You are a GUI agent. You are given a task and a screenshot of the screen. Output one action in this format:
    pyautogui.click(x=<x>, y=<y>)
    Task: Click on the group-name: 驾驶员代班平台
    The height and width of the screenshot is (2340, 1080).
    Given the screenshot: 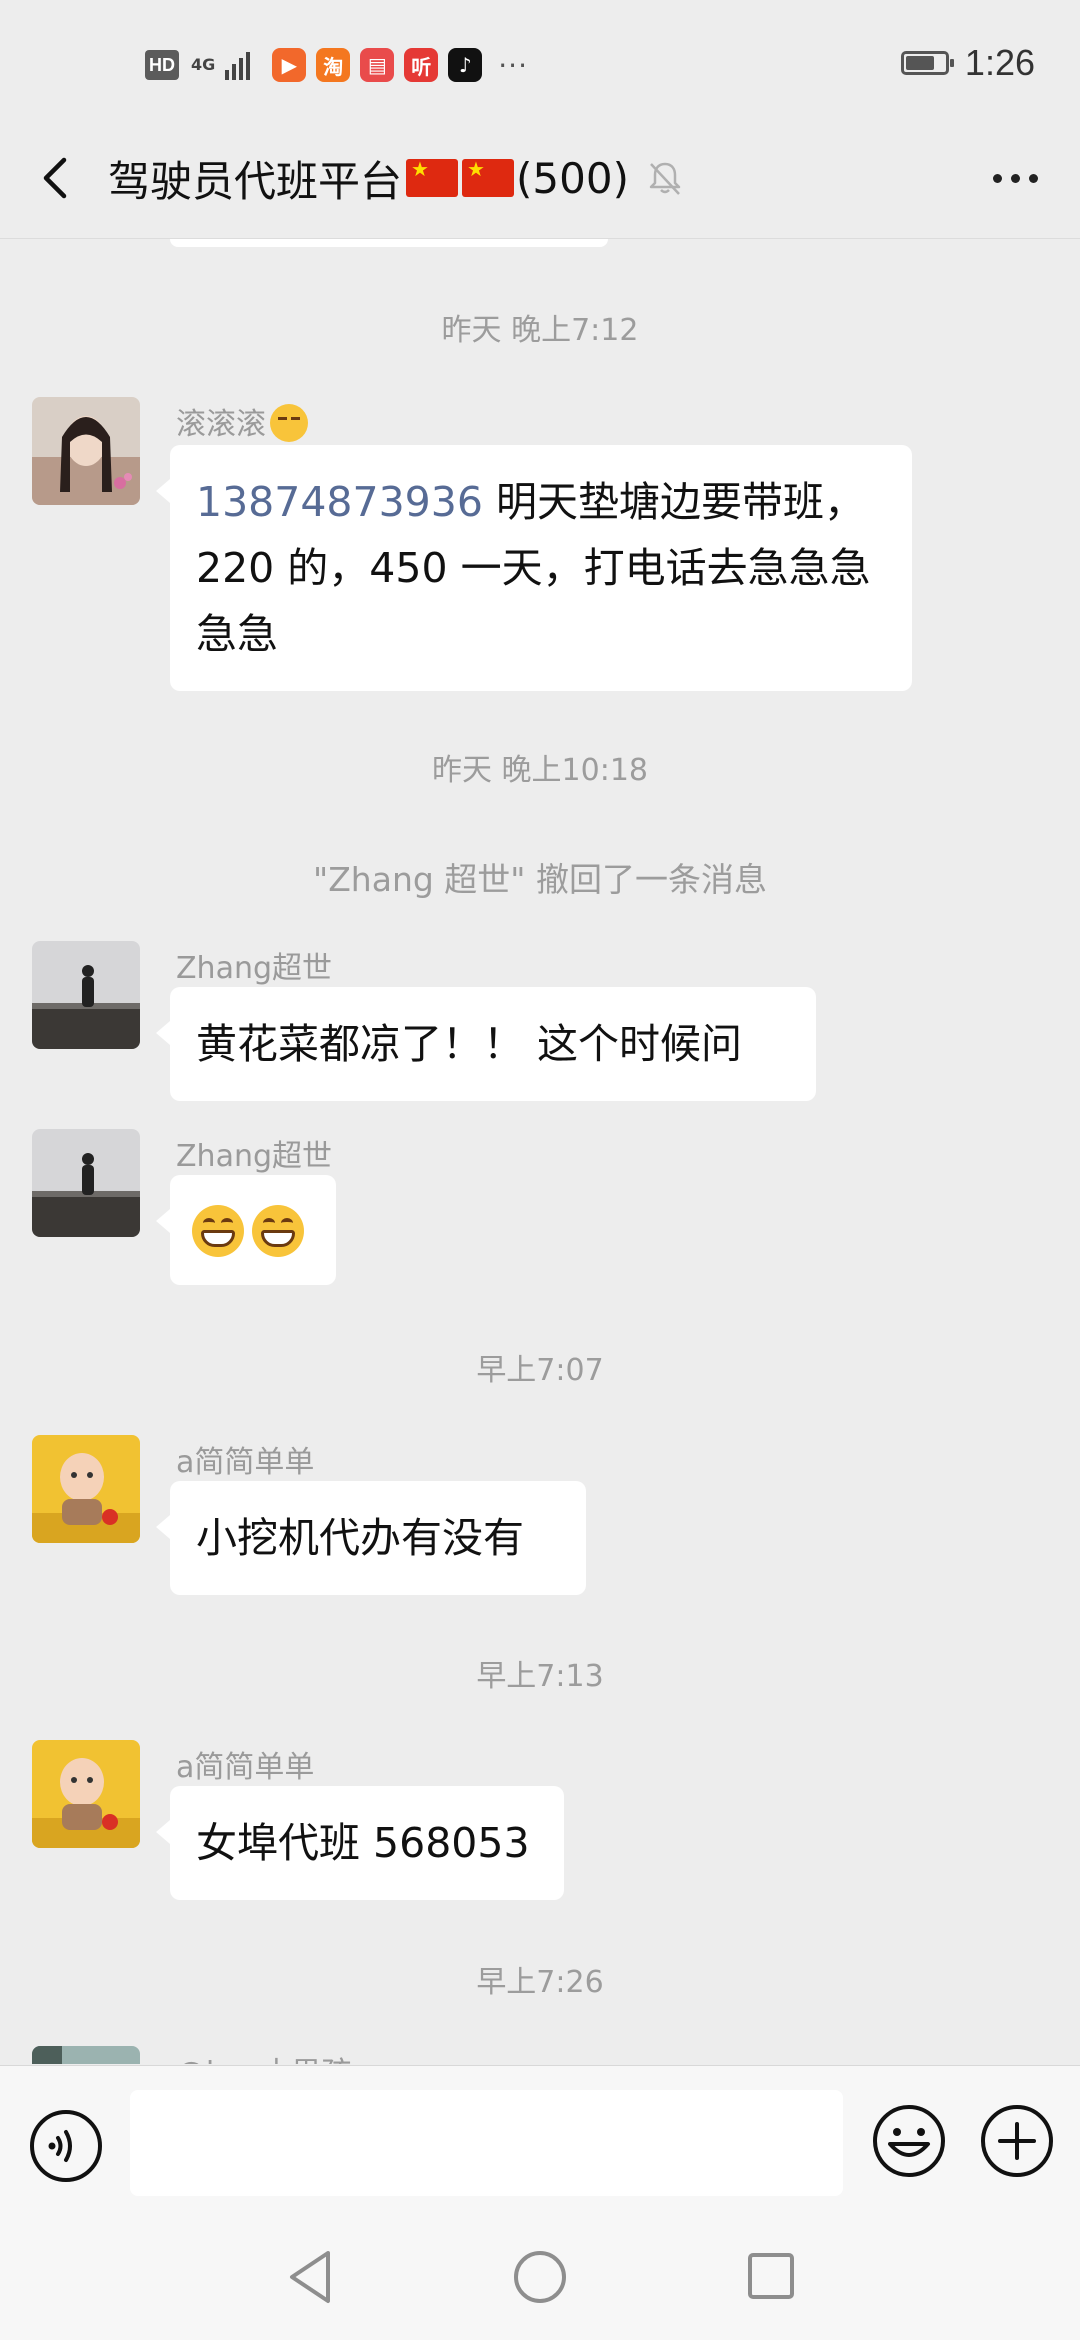 What is the action you would take?
    pyautogui.click(x=255, y=181)
    